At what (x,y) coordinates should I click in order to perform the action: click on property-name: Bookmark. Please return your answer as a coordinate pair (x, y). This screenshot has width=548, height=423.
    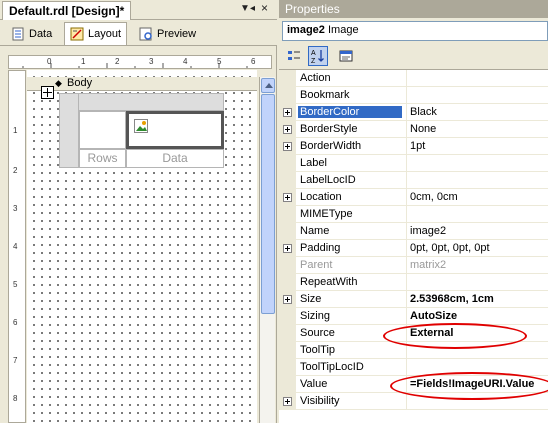
    Looking at the image, I should click on (325, 95).